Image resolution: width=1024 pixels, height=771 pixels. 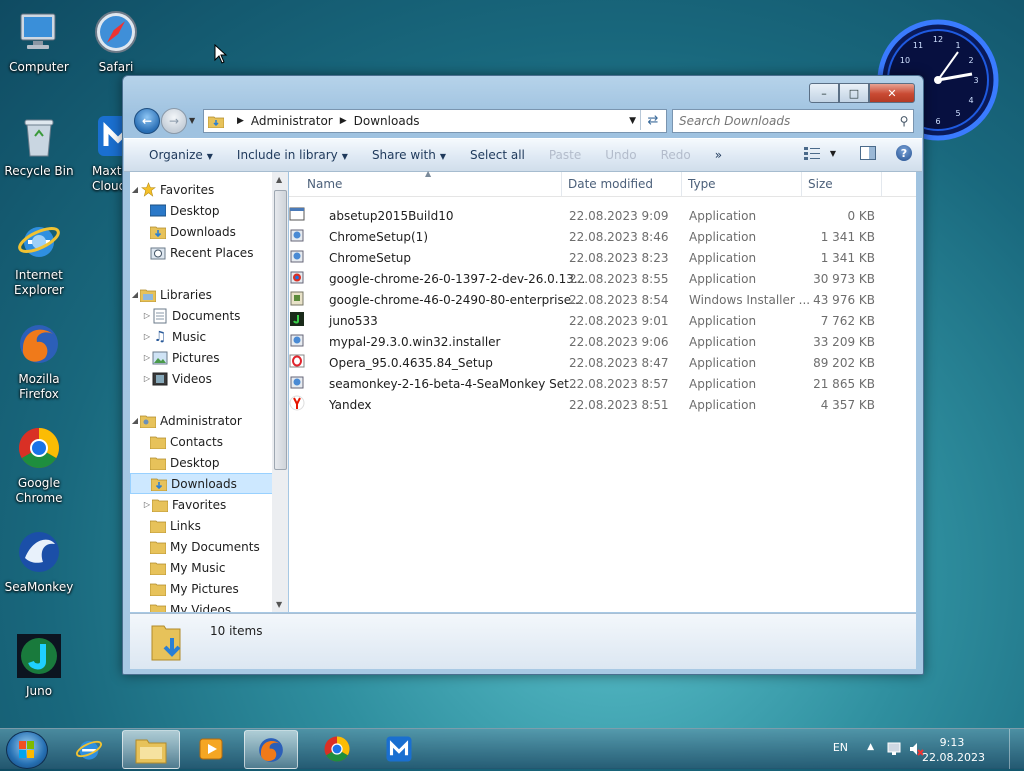 What do you see at coordinates (160, 316) in the screenshot?
I see `documents-icon` at bounding box center [160, 316].